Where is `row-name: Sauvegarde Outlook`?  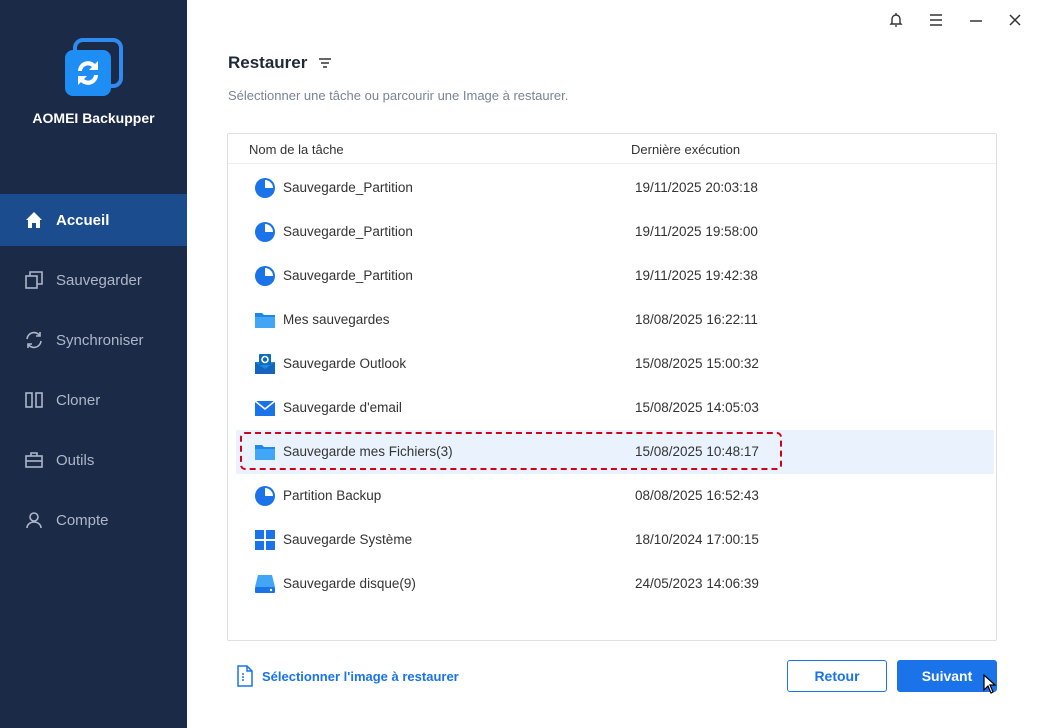 row-name: Sauvegarde Outlook is located at coordinates (345, 363).